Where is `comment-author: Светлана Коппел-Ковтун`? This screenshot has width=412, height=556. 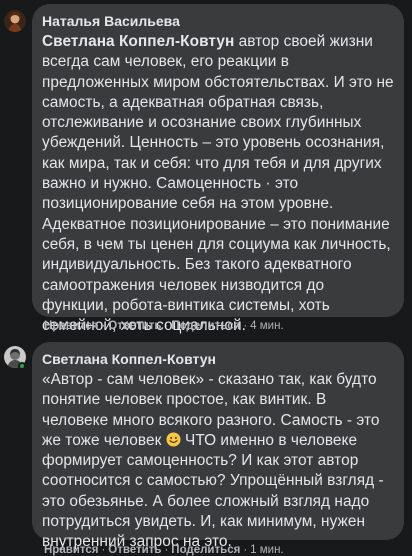 comment-author: Светлана Коппел-Ковтун is located at coordinates (218, 359).